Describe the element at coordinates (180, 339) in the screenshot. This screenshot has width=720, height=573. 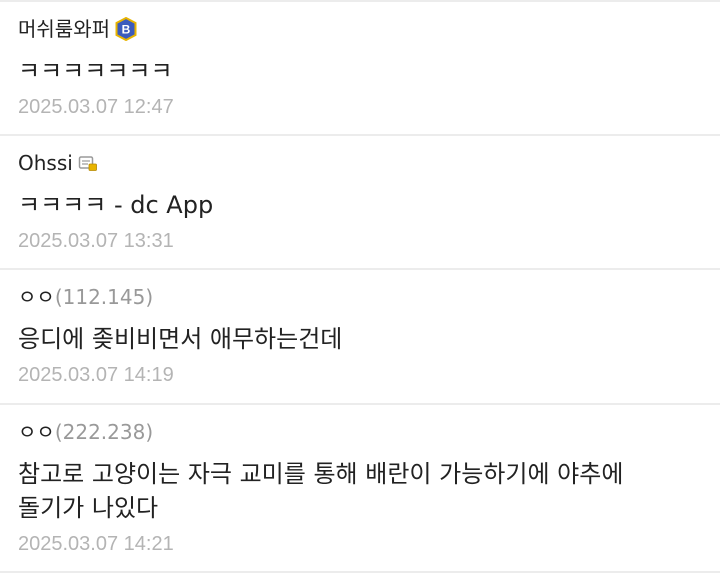
I see `comment-body: 응디에 좆비비면서 애무하는건데` at that location.